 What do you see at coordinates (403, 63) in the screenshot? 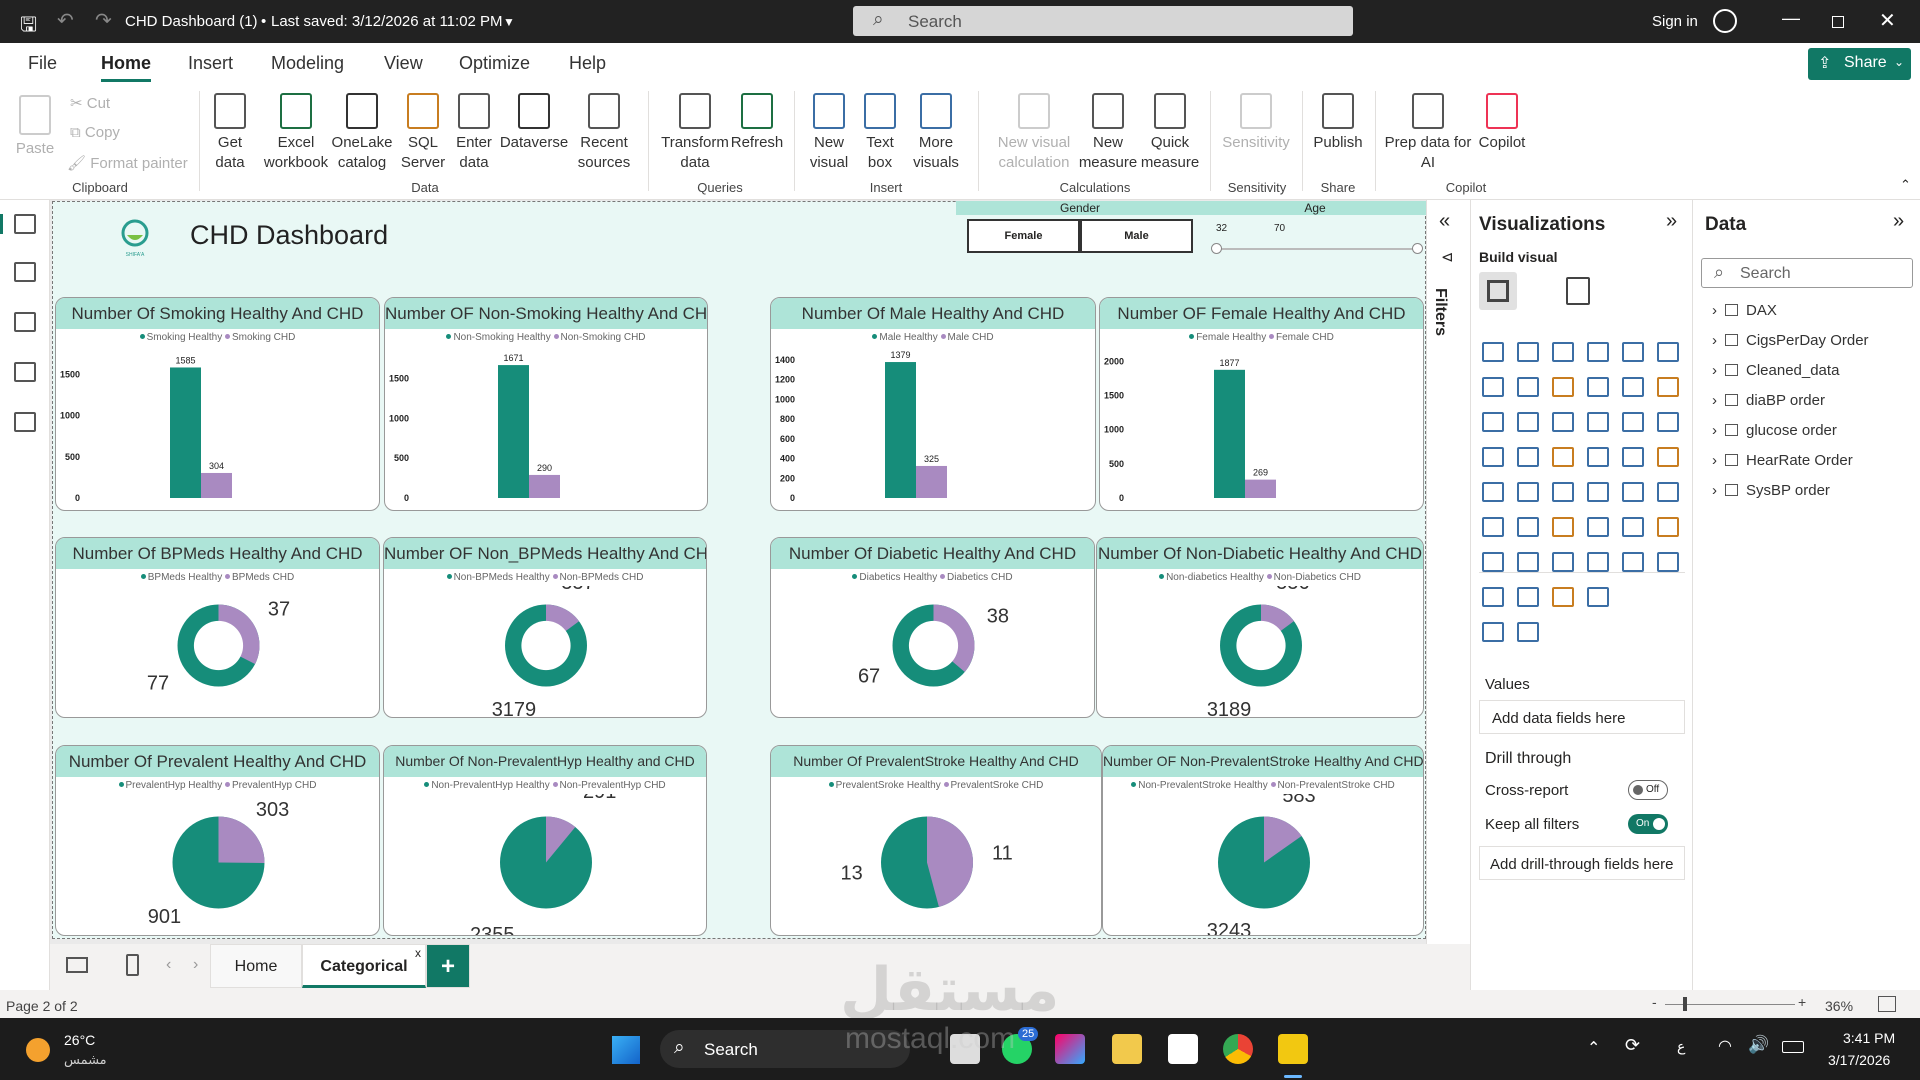
I see `menu-view: View` at bounding box center [403, 63].